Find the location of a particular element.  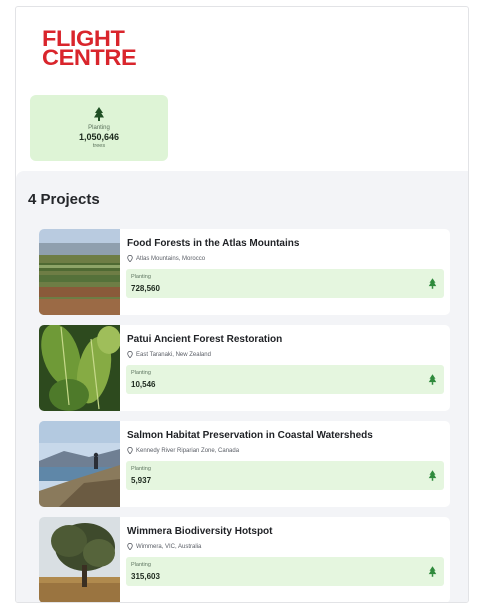

planting-value: 315,603 is located at coordinates (145, 576).